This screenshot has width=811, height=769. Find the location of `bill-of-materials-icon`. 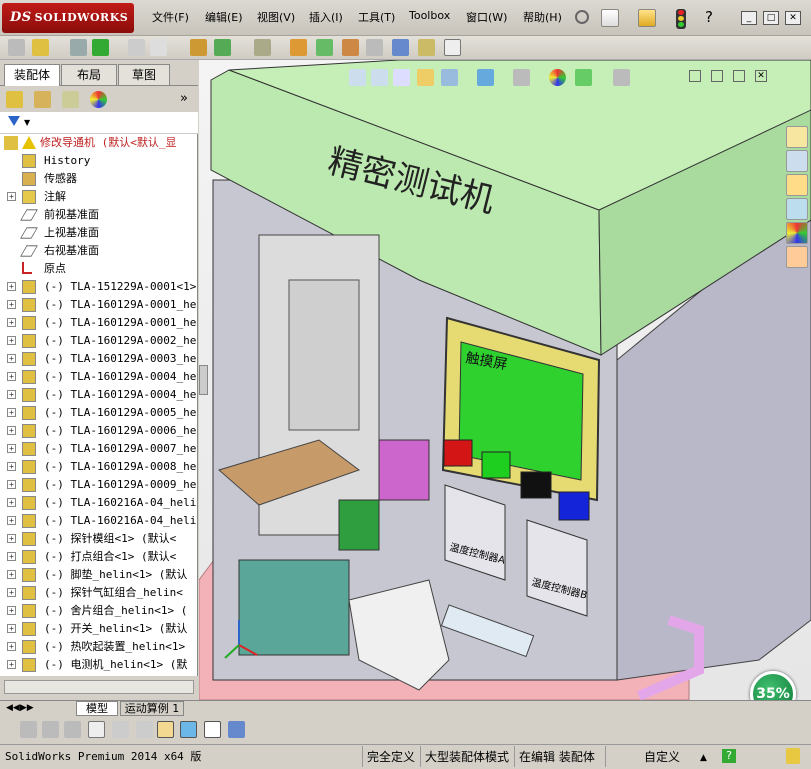

bill-of-materials-icon is located at coordinates (324, 47).